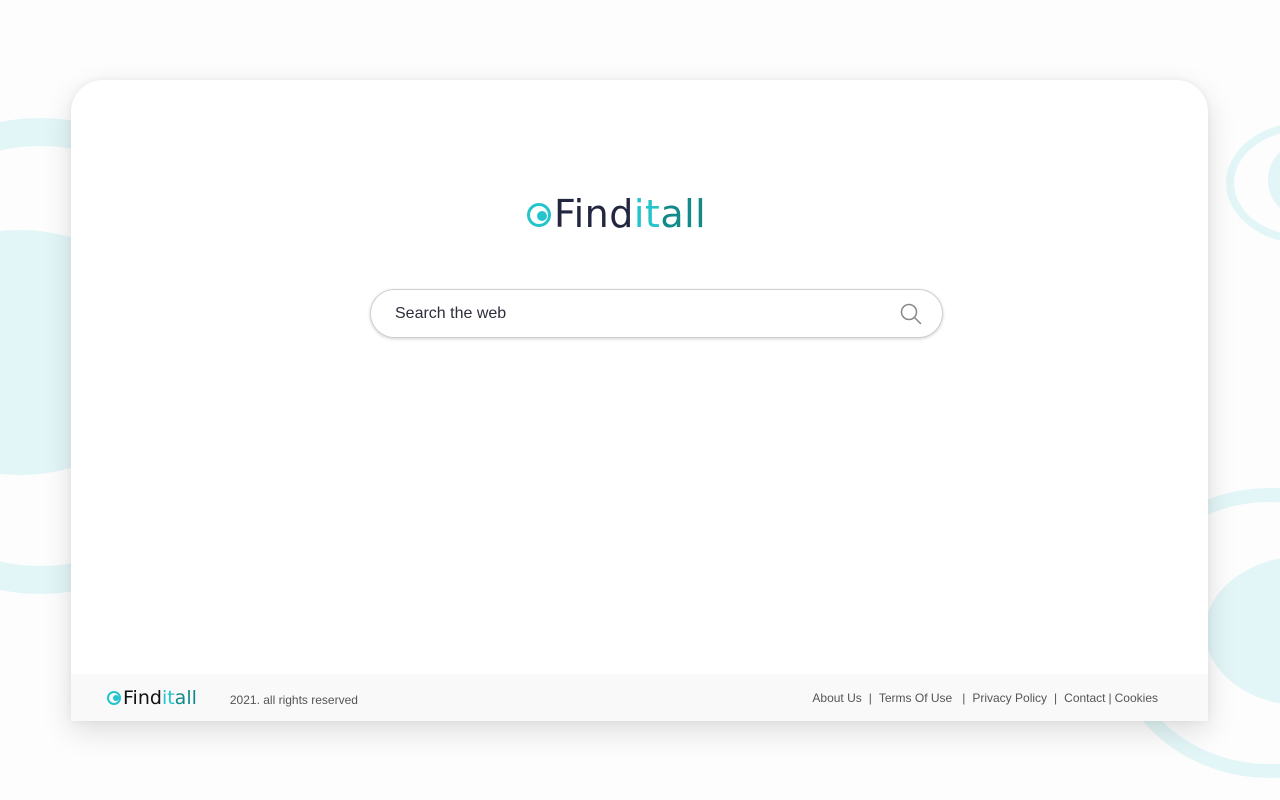  I want to click on footer-link-cookies: Cookies, so click(1136, 698).